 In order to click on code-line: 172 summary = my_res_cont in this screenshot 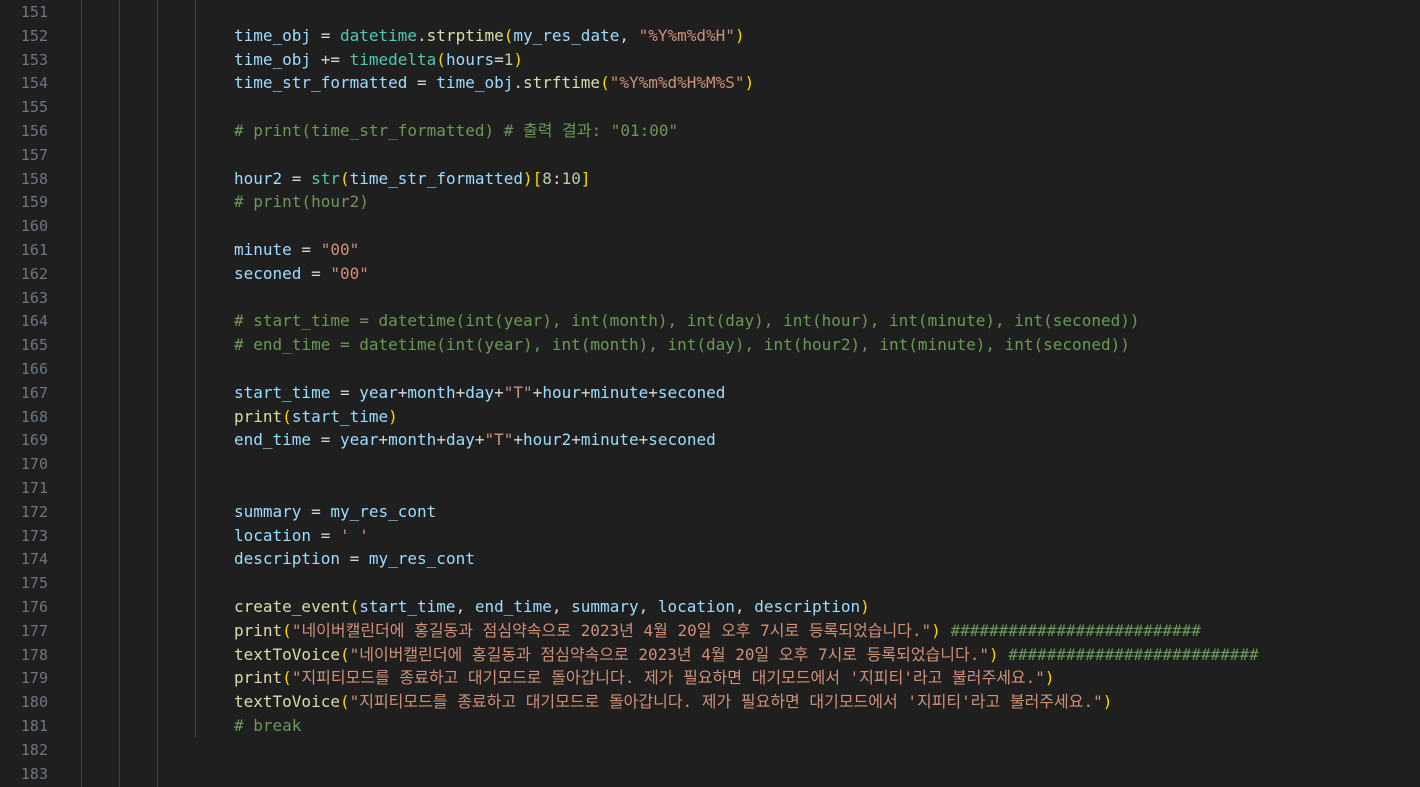, I will do `click(710, 512)`.